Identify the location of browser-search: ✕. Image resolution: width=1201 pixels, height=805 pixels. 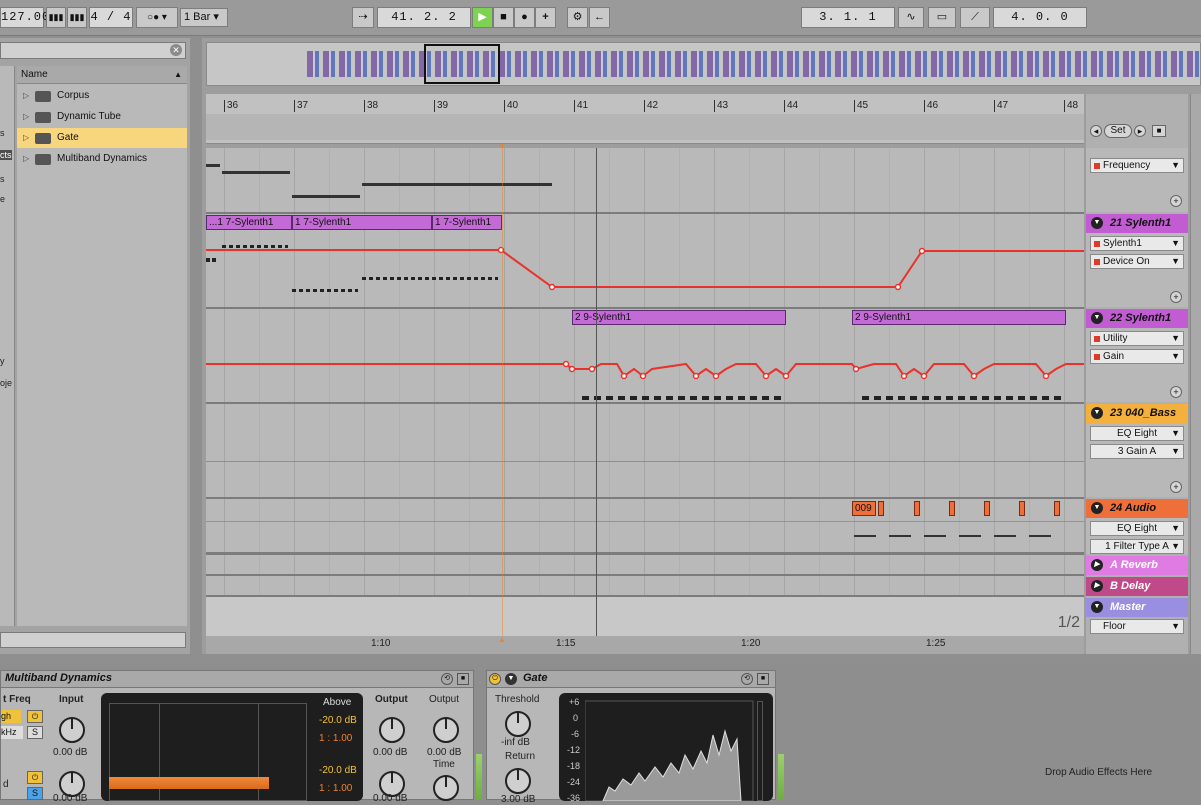
(93, 50).